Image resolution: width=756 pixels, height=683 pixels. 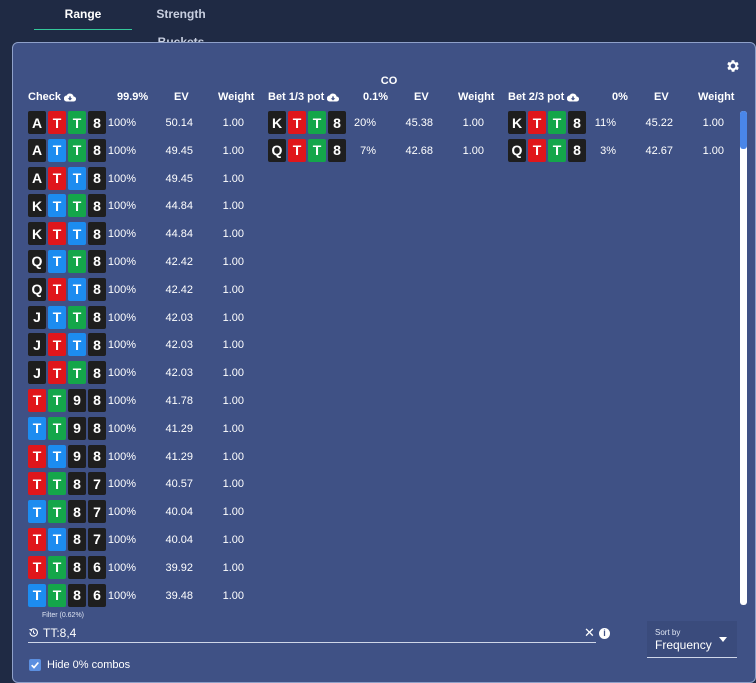 I want to click on checkmark-icon, so click(x=35, y=665).